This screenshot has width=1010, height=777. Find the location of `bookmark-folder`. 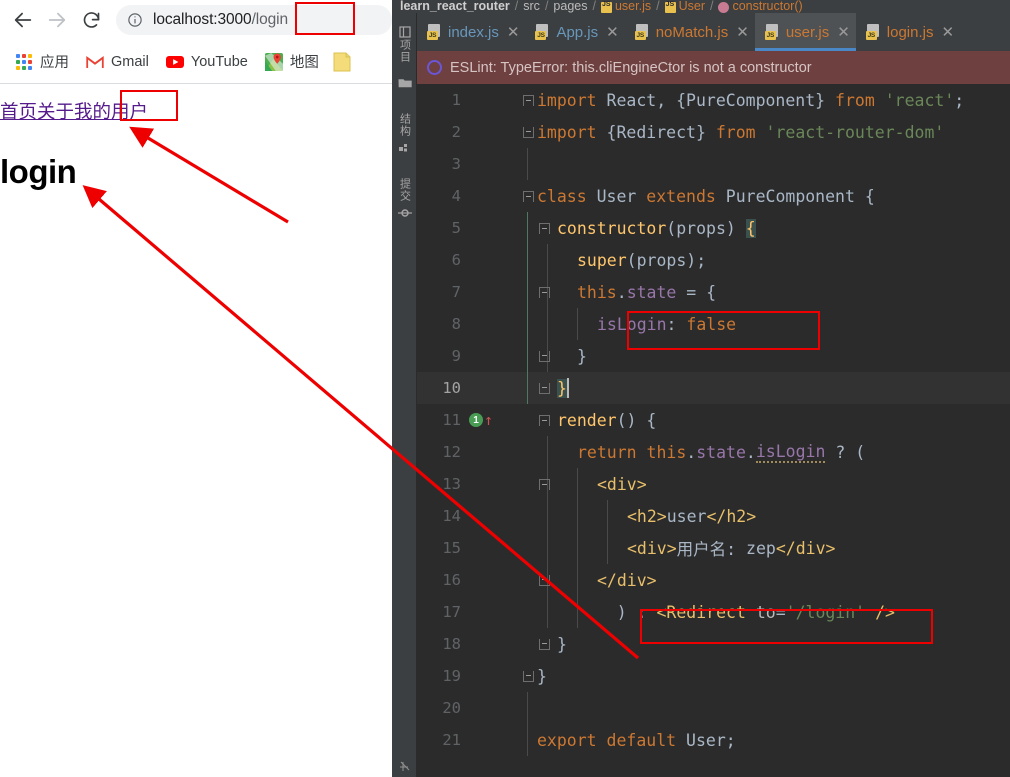

bookmark-folder is located at coordinates (345, 62).